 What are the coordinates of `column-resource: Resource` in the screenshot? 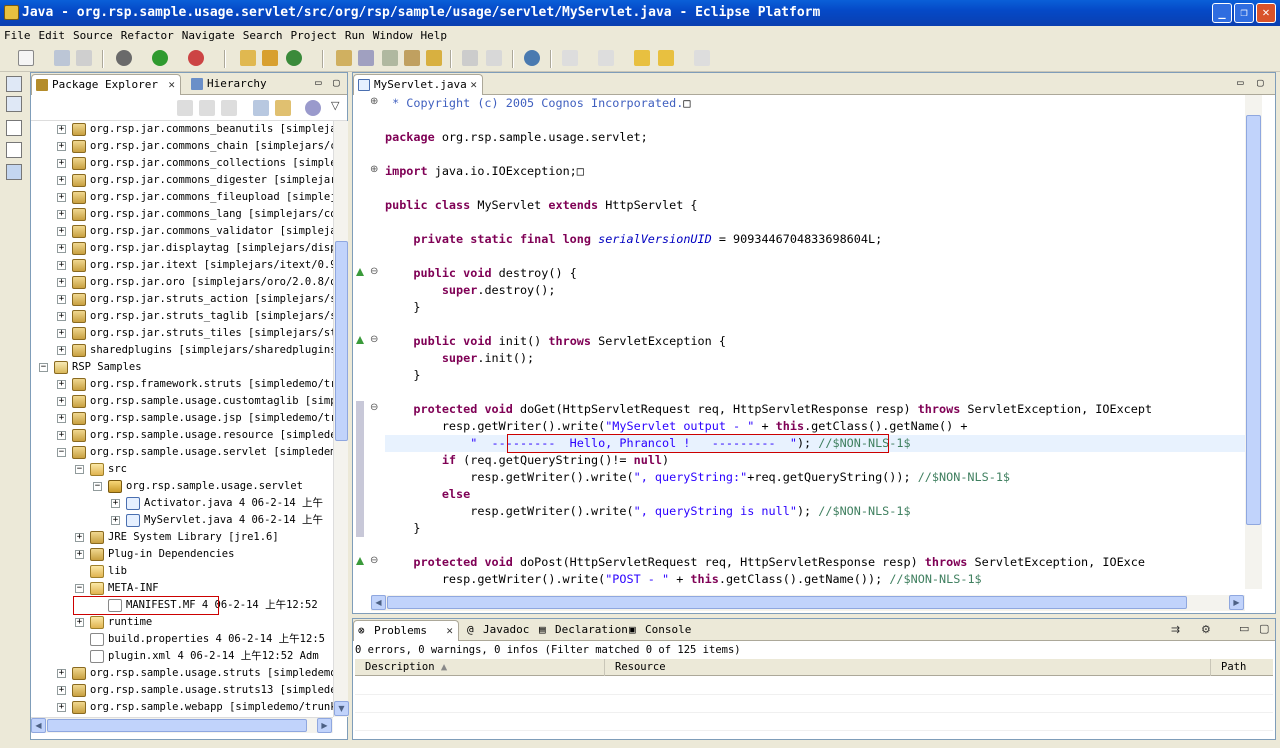 It's located at (908, 667).